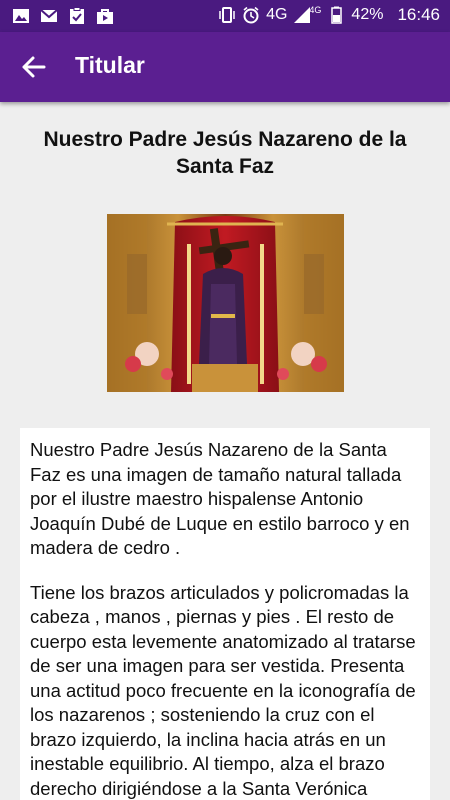  Describe the element at coordinates (63, 16) in the screenshot. I see `notification-icons` at that location.